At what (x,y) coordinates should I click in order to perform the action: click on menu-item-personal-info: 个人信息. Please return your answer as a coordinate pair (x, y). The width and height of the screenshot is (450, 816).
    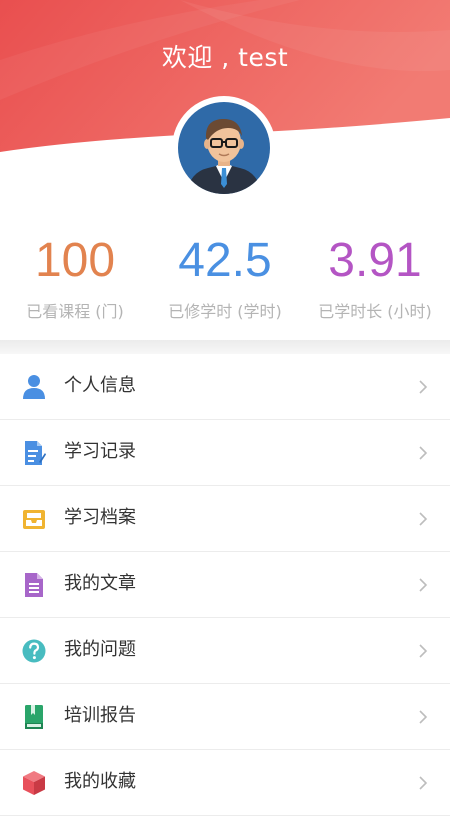
    Looking at the image, I should click on (225, 387).